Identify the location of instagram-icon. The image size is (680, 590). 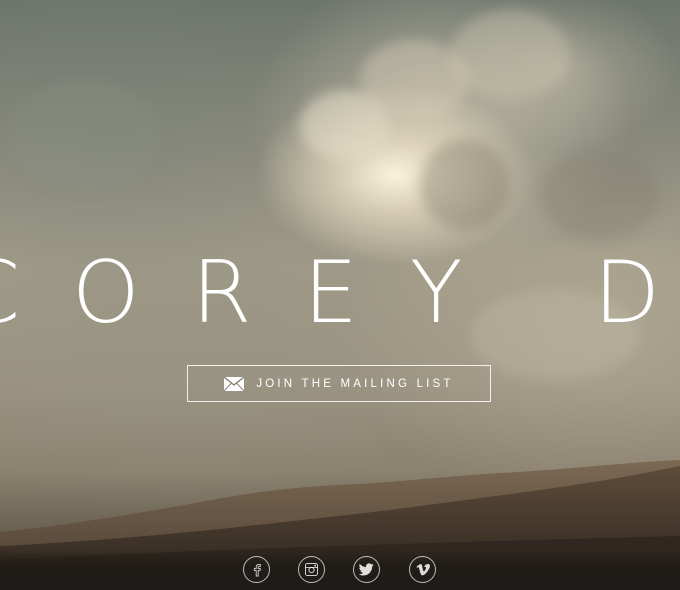
(311, 569).